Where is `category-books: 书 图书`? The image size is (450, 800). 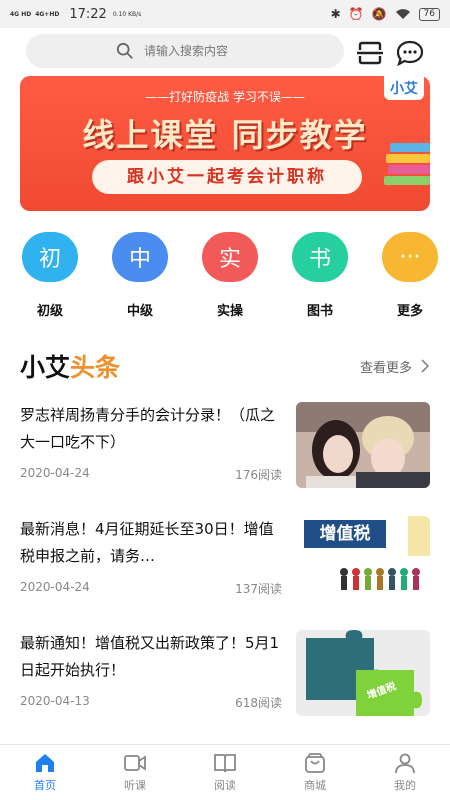 category-books: 书 图书 is located at coordinates (320, 275).